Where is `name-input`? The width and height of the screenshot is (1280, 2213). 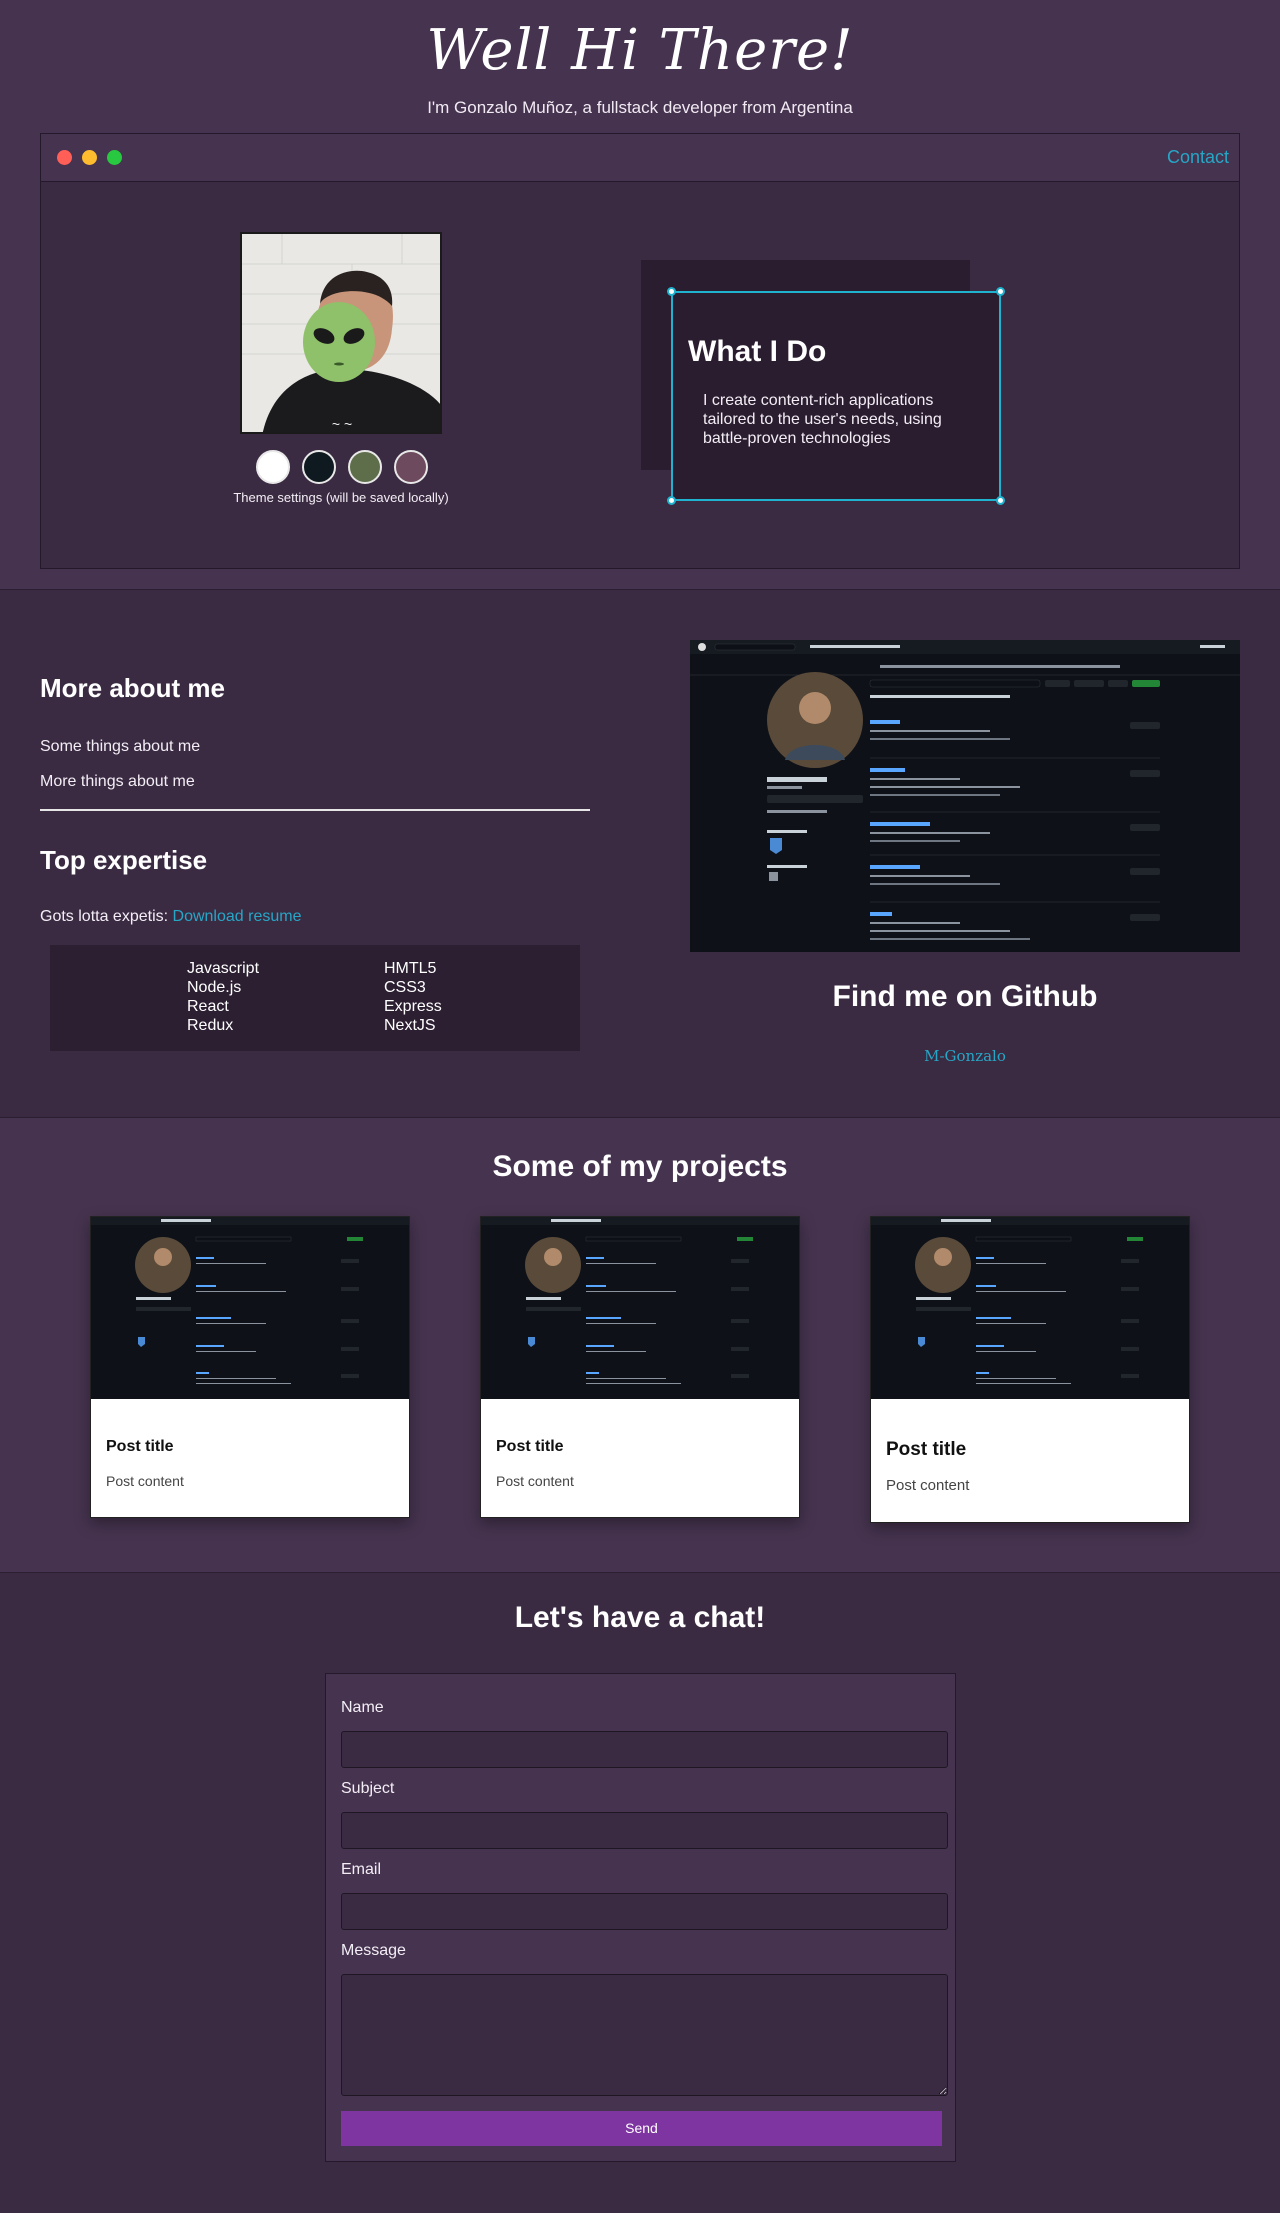
name-input is located at coordinates (644, 1749).